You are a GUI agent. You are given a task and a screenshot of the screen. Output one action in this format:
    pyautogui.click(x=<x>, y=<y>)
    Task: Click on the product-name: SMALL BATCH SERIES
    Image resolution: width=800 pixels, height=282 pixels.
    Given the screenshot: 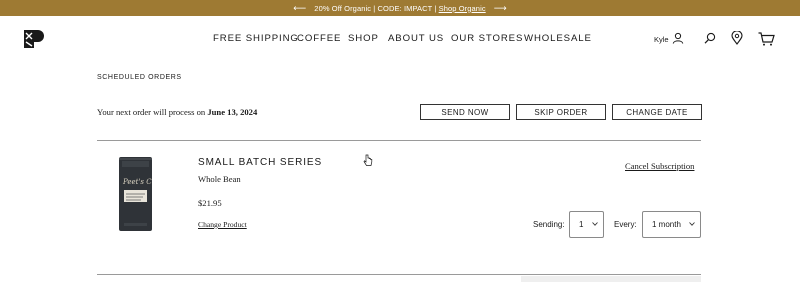 What is the action you would take?
    pyautogui.click(x=260, y=162)
    